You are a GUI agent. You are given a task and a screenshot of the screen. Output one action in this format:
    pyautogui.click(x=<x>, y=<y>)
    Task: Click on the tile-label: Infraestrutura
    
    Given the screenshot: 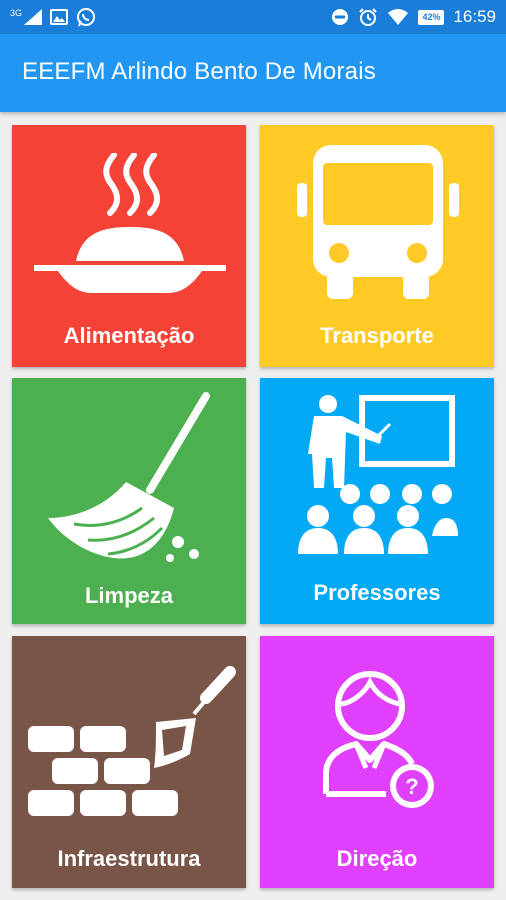 What is the action you would take?
    pyautogui.click(x=129, y=858)
    